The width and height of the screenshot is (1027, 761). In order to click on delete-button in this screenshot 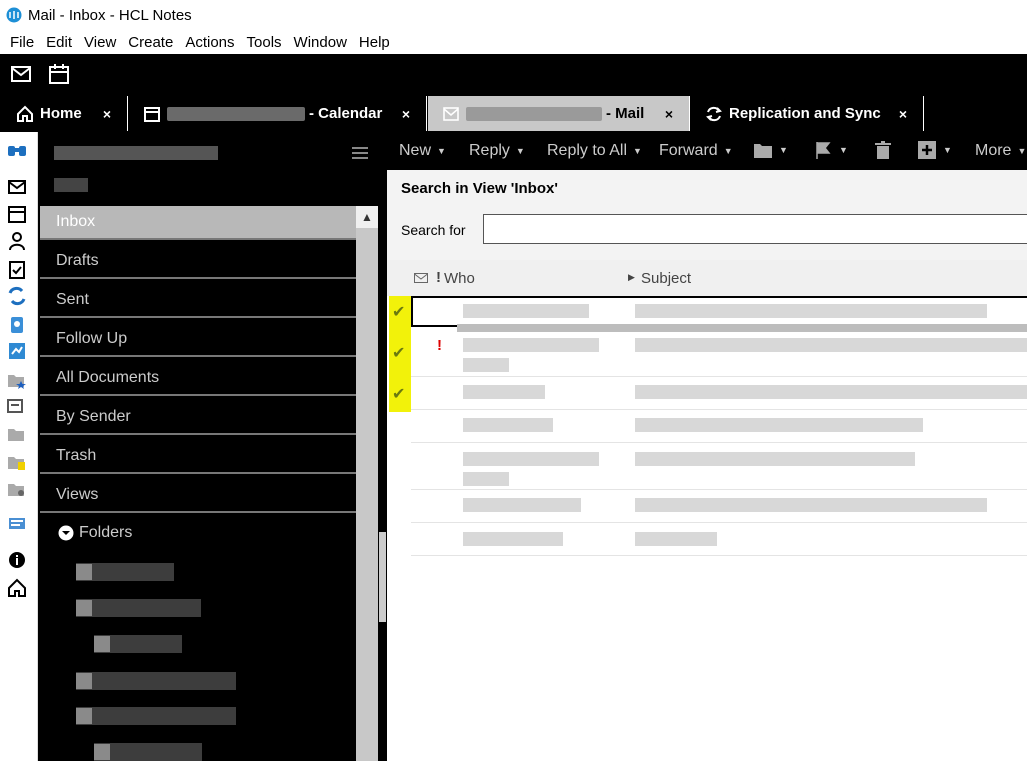, I will do `click(883, 150)`.